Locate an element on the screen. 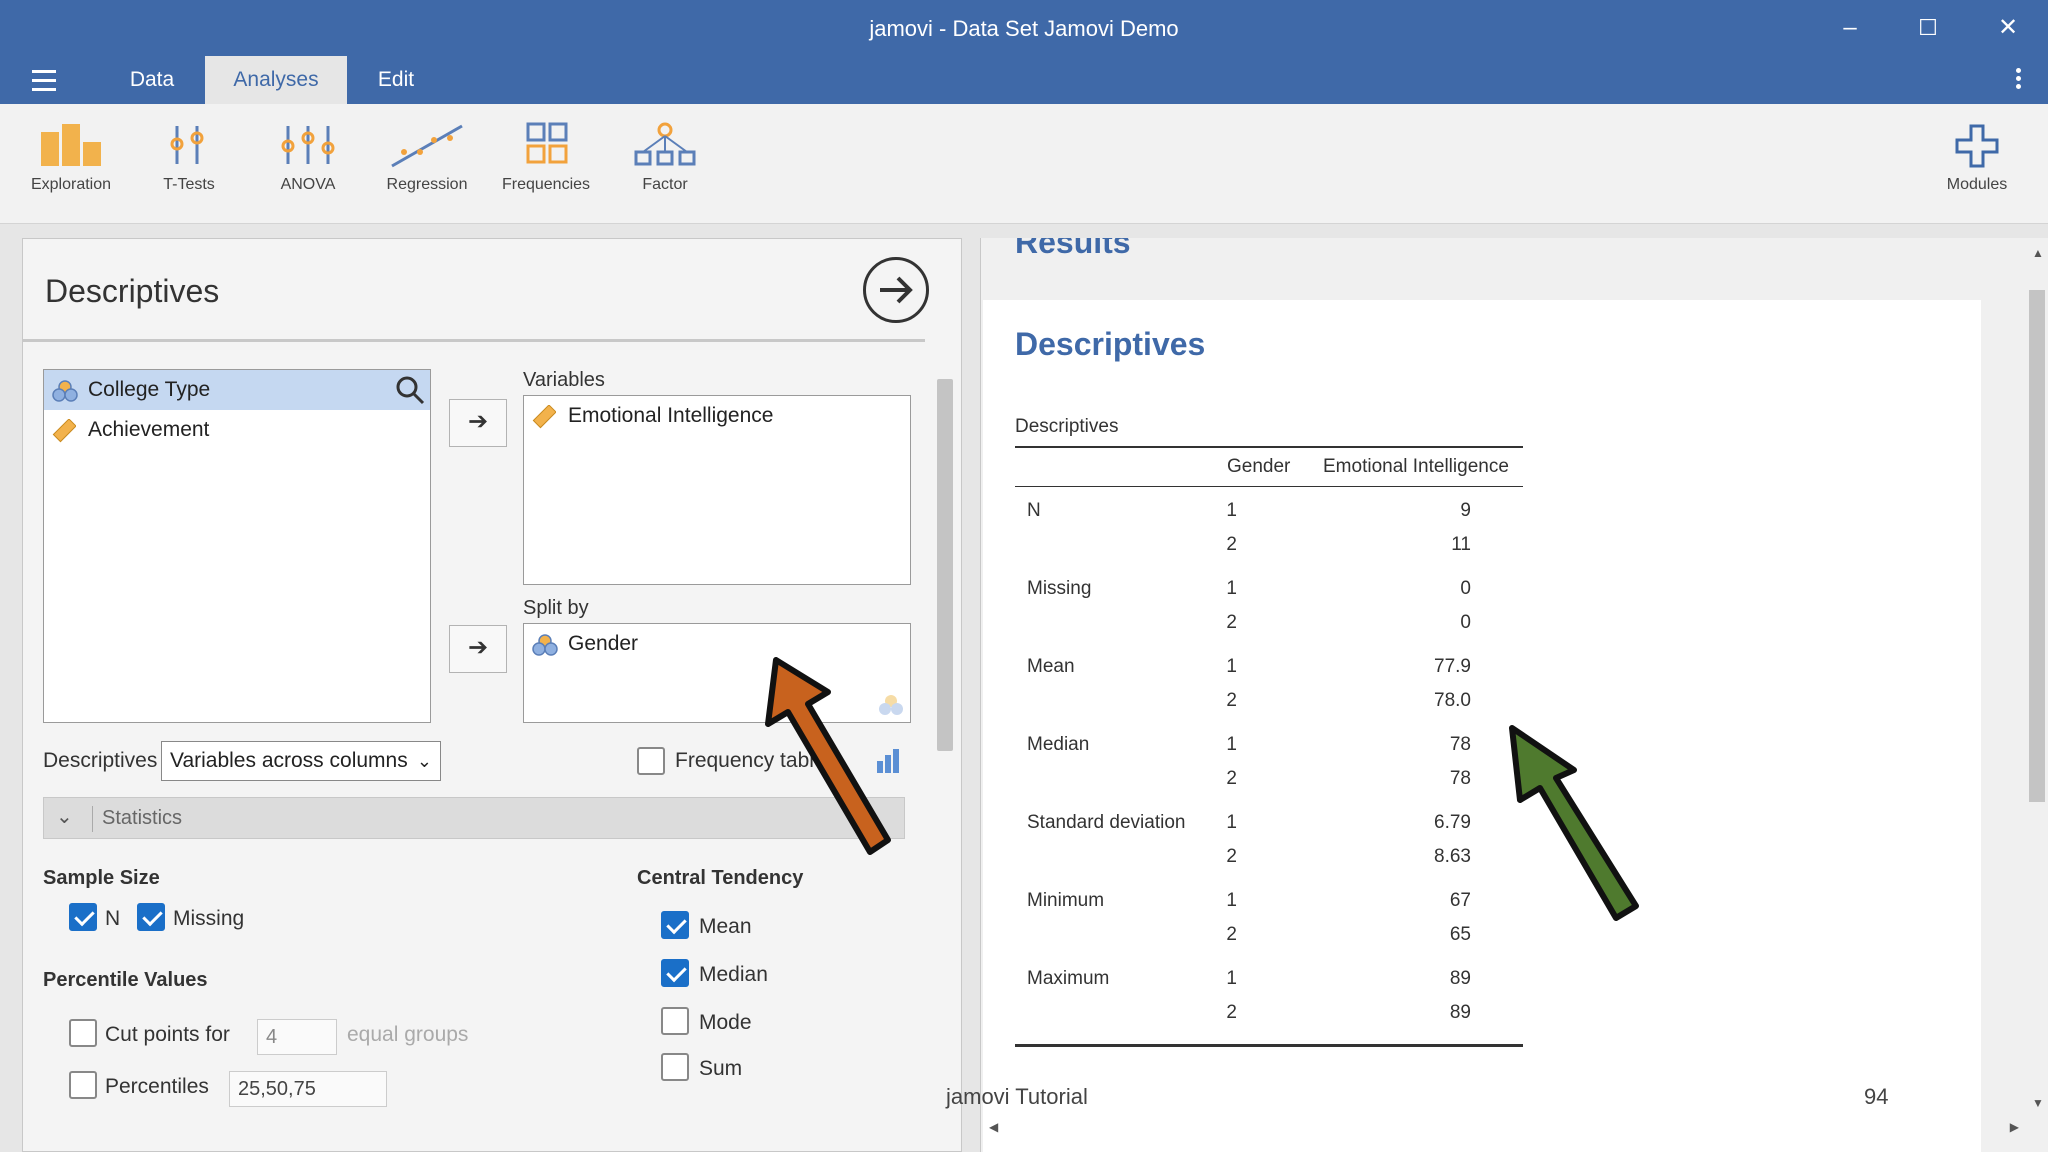  mode-checkbox is located at coordinates (675, 1021).